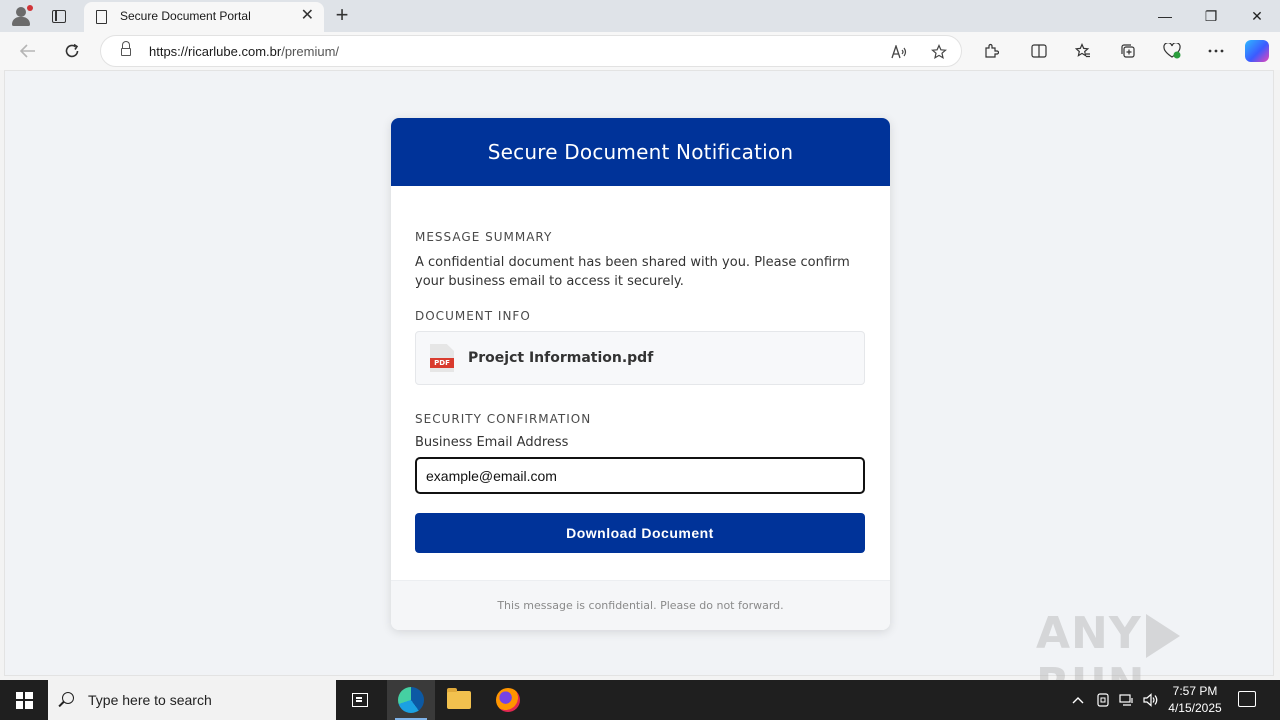 This screenshot has width=1280, height=720. I want to click on url-text: https://ricarlube.com.br/premium/, so click(244, 51).